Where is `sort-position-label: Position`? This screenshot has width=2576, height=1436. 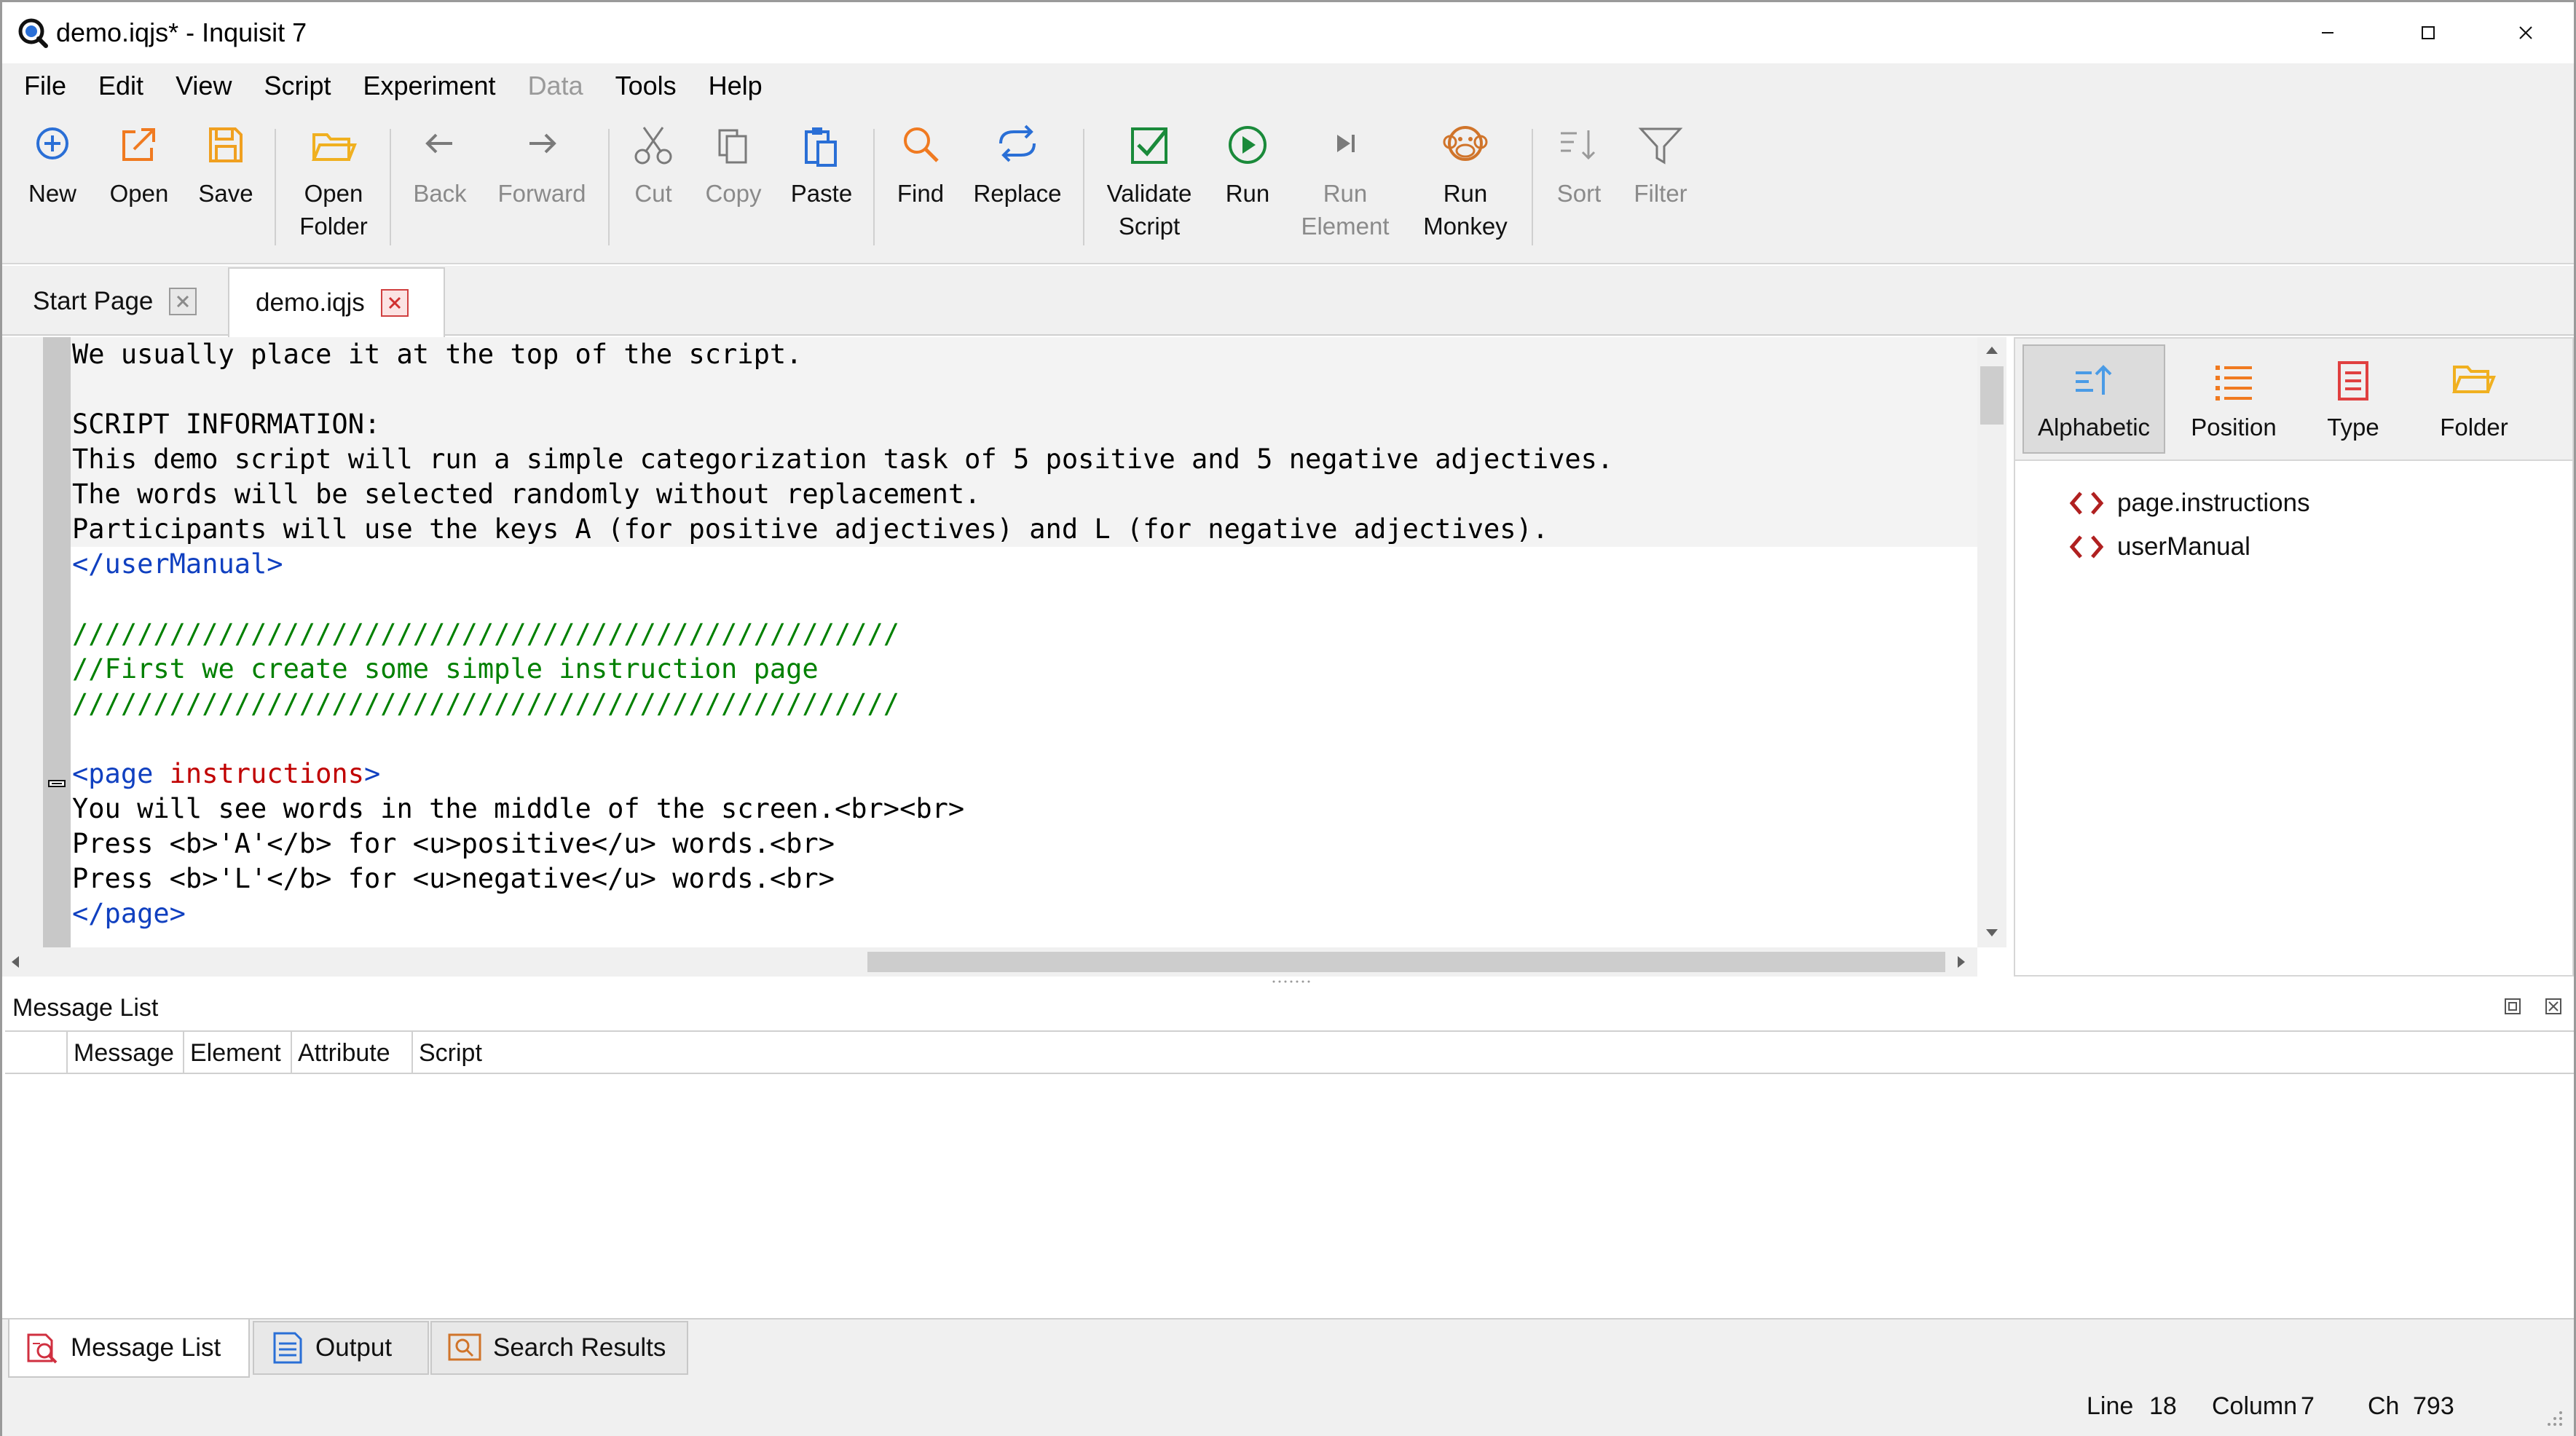
sort-position-label: Position is located at coordinates (2234, 427).